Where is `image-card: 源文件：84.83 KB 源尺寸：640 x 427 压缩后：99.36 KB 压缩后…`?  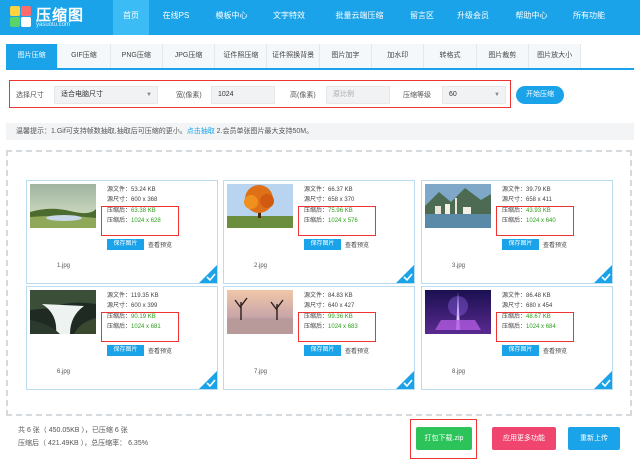 image-card: 源文件：84.83 KB 源尺寸：640 x 427 压缩后：99.36 KB 压缩后… is located at coordinates (319, 338).